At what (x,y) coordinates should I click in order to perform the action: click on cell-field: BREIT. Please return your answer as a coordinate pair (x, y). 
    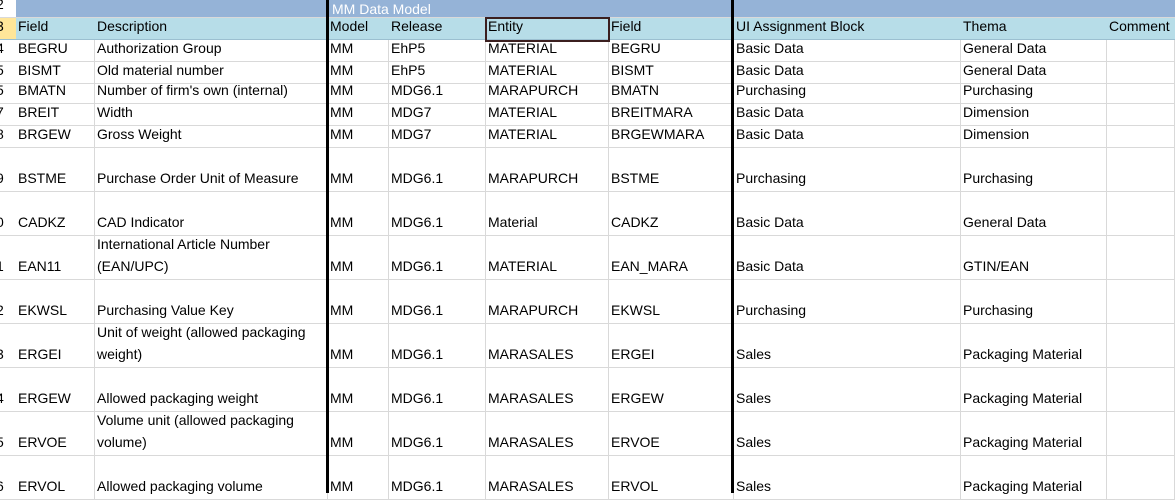
    Looking at the image, I should click on (55, 114).